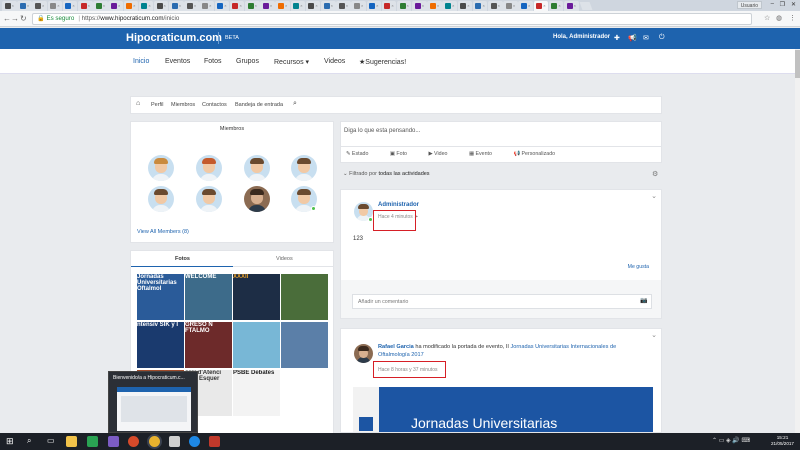 This screenshot has height=450, width=800. Describe the element at coordinates (586, 6) in the screenshot. I see `new-tab-button` at that location.